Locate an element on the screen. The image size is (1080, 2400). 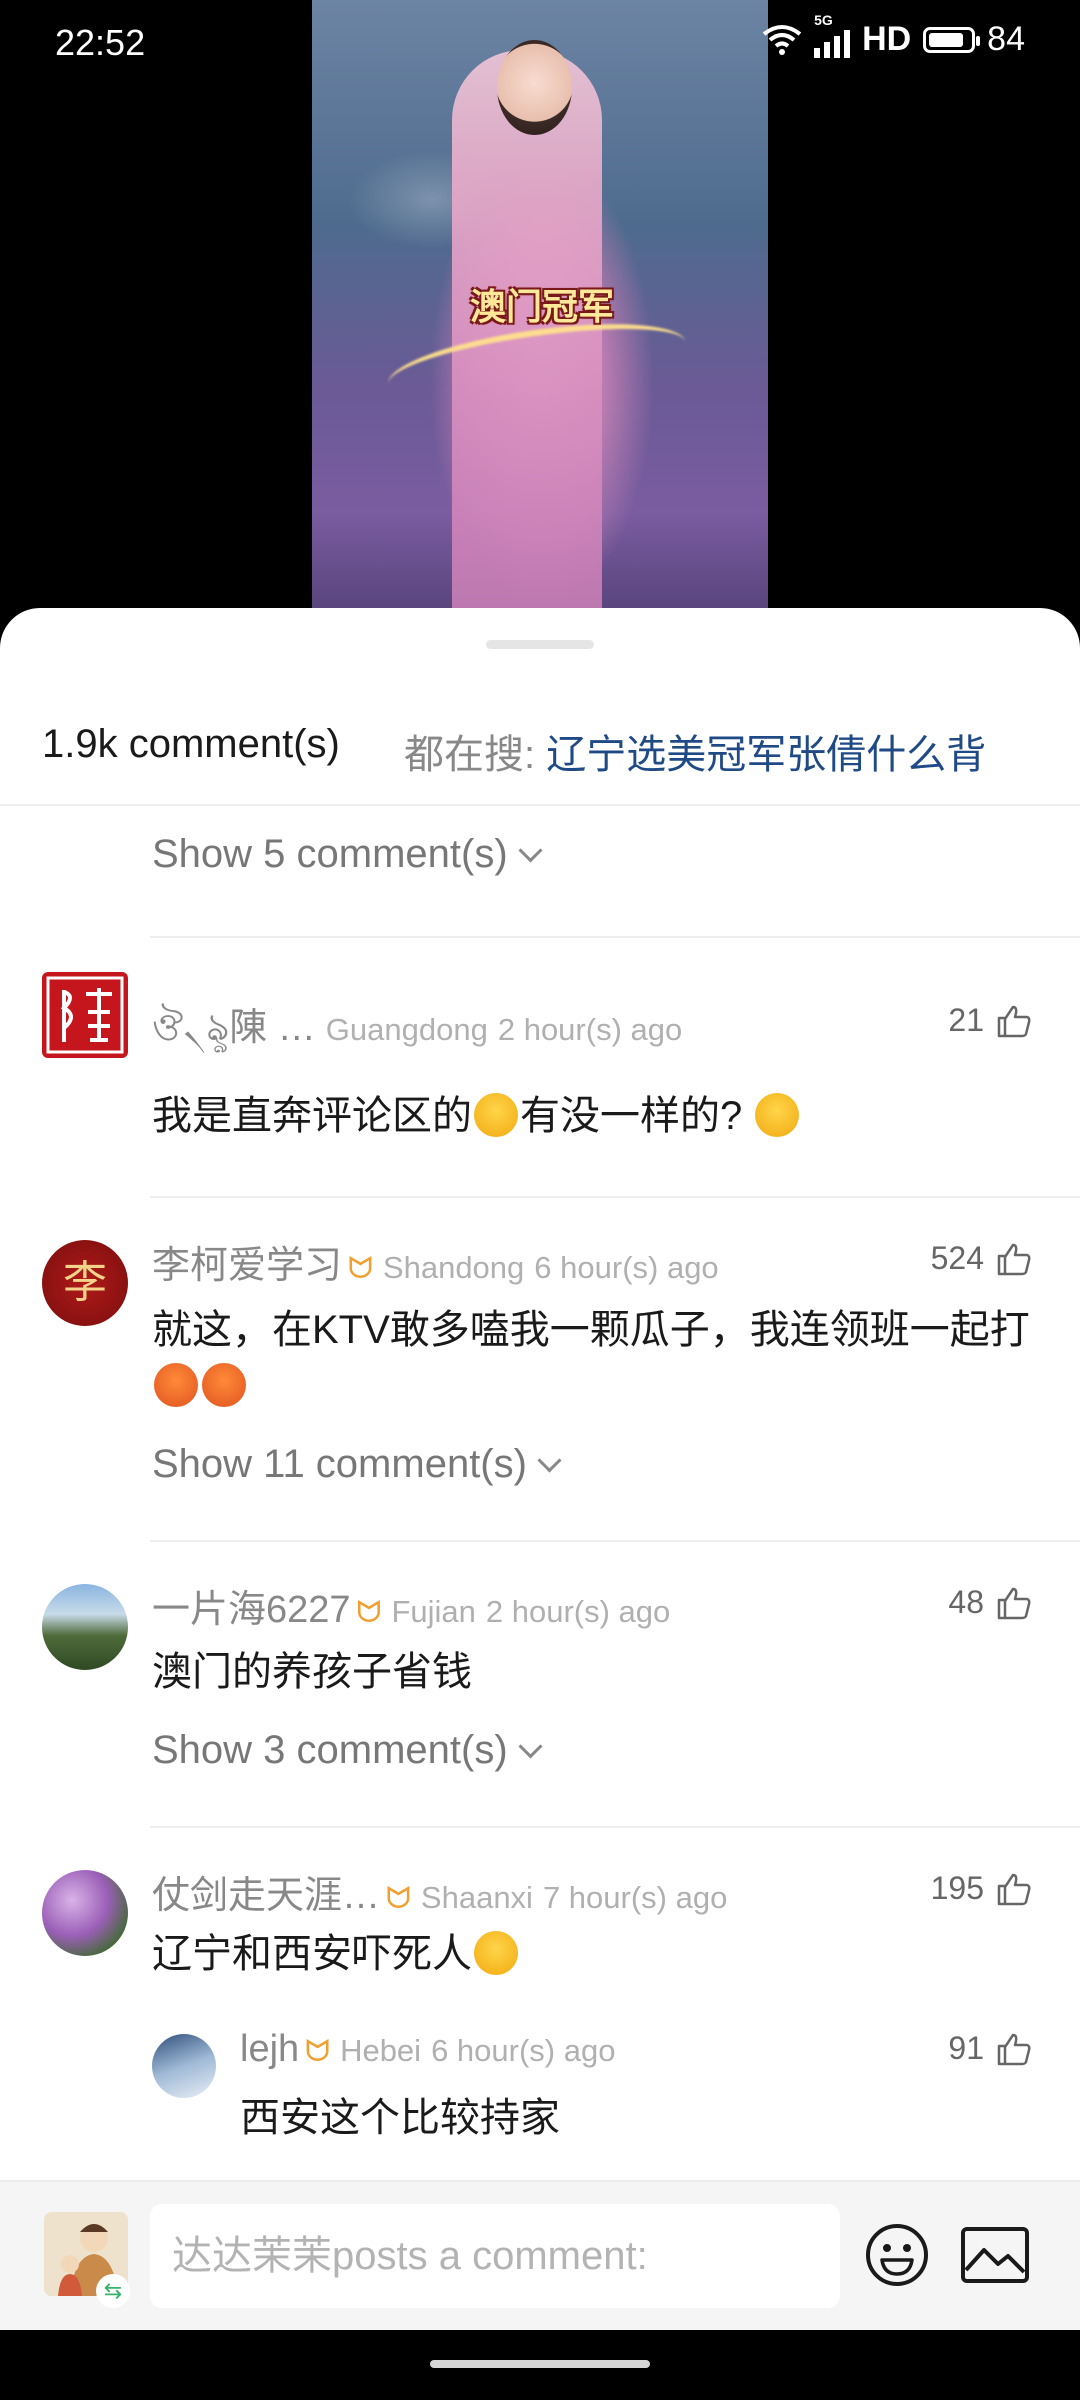
like-button: 21 is located at coordinates (990, 1020).